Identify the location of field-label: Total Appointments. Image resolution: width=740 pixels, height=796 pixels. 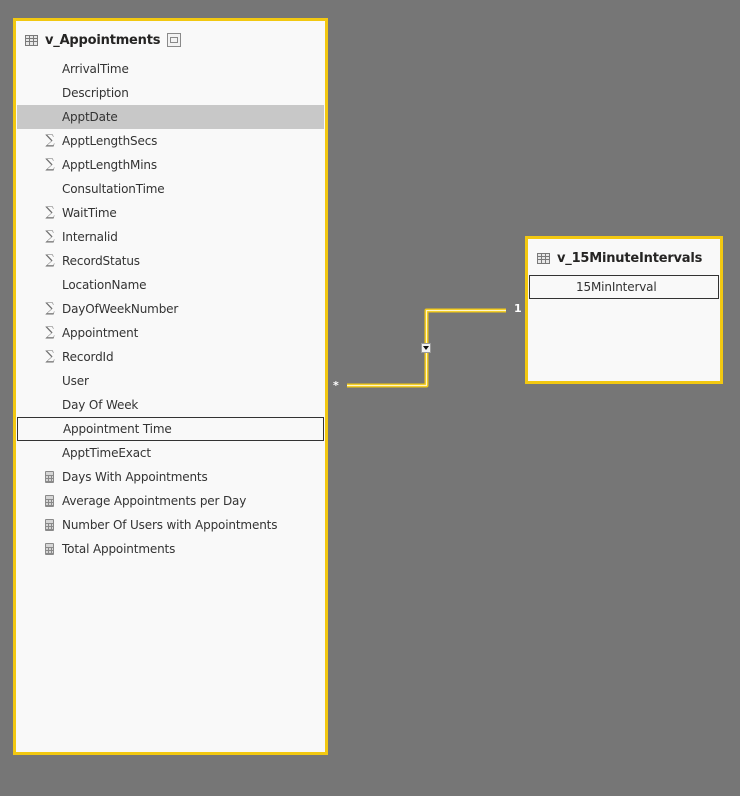
(119, 549).